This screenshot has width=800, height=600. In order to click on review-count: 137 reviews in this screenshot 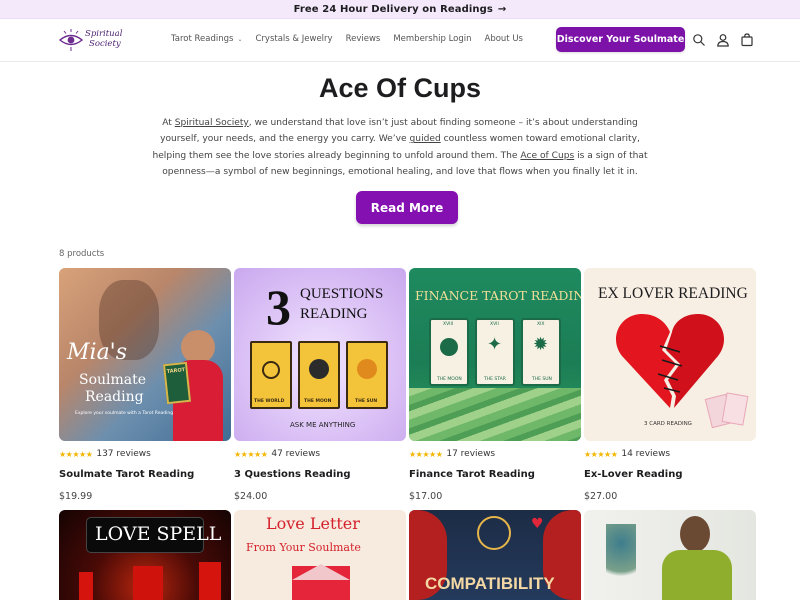, I will do `click(123, 454)`.